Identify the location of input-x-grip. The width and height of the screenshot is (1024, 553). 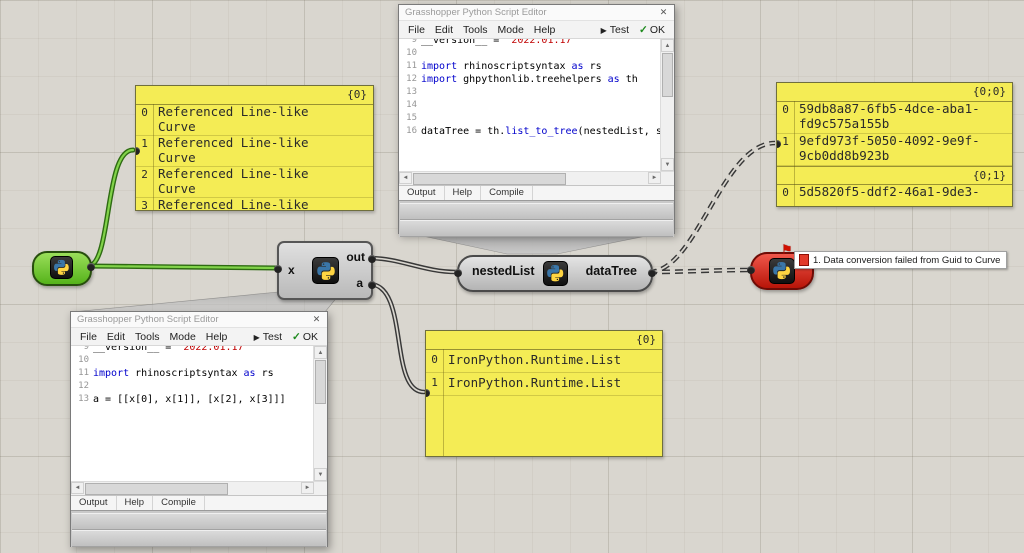
(278, 269).